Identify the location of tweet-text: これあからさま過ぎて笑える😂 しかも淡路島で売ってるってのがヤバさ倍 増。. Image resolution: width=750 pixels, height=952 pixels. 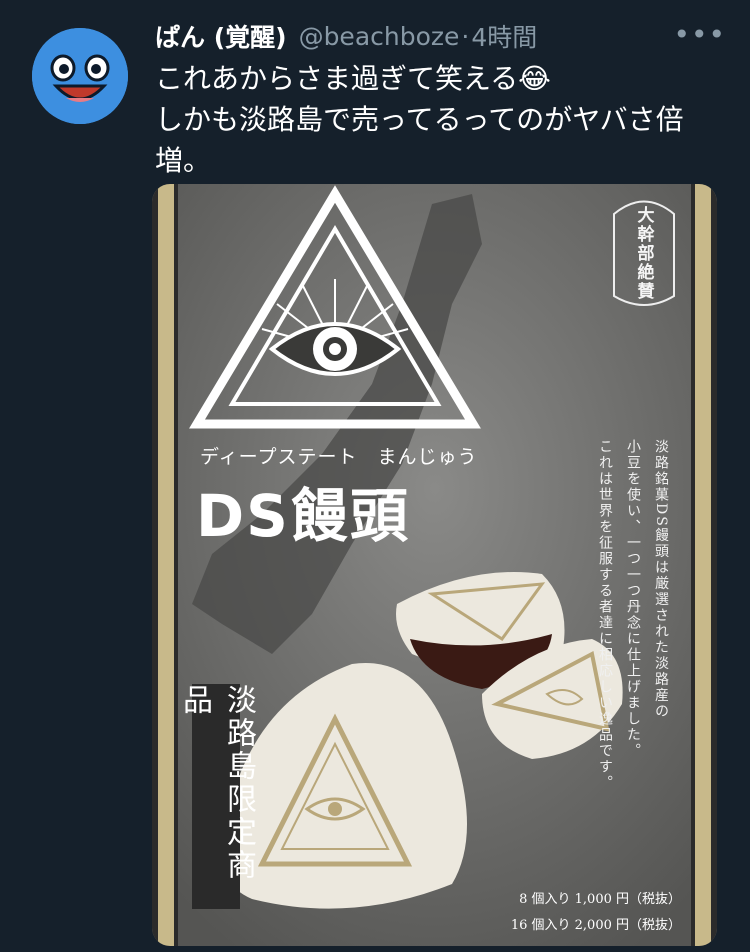
(440, 119).